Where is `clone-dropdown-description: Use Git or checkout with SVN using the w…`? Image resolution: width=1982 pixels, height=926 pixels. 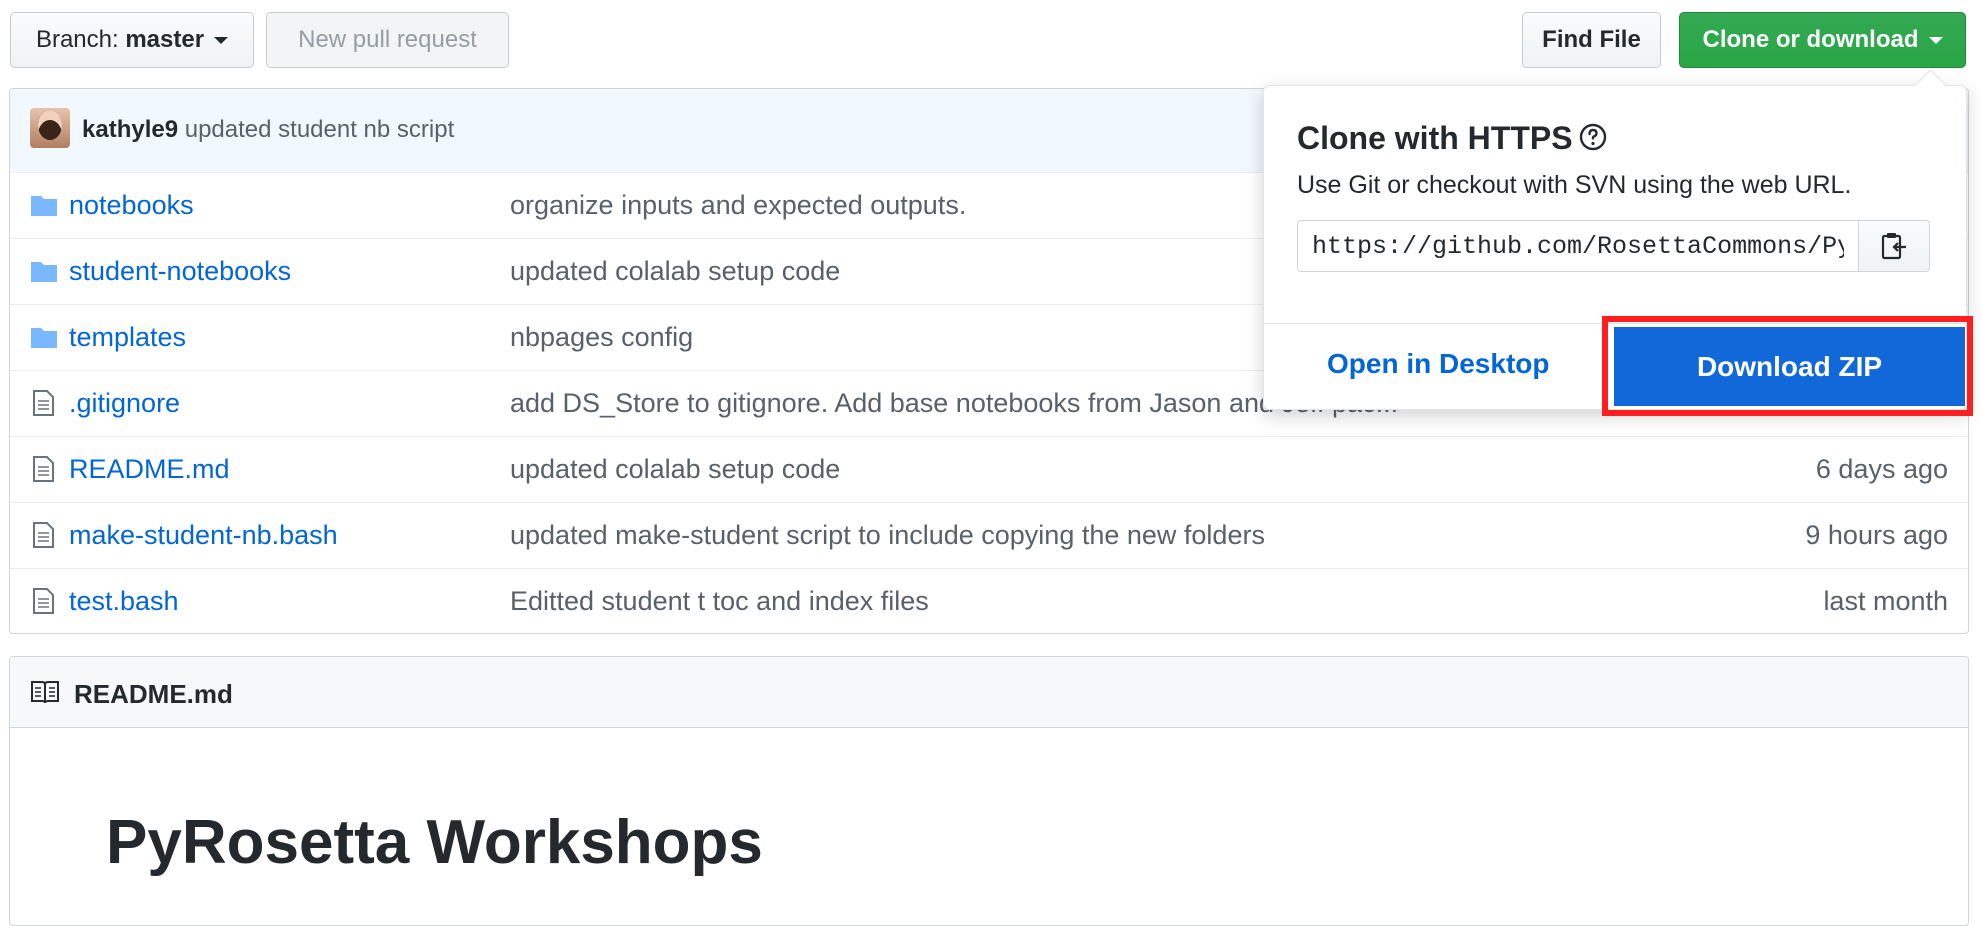
clone-dropdown-description: Use Git or checkout with SVN using the w… is located at coordinates (1574, 185).